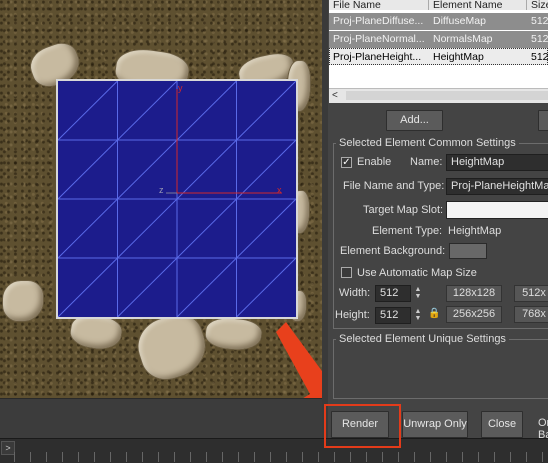  I want to click on name-field: HeightMap, so click(497, 162).